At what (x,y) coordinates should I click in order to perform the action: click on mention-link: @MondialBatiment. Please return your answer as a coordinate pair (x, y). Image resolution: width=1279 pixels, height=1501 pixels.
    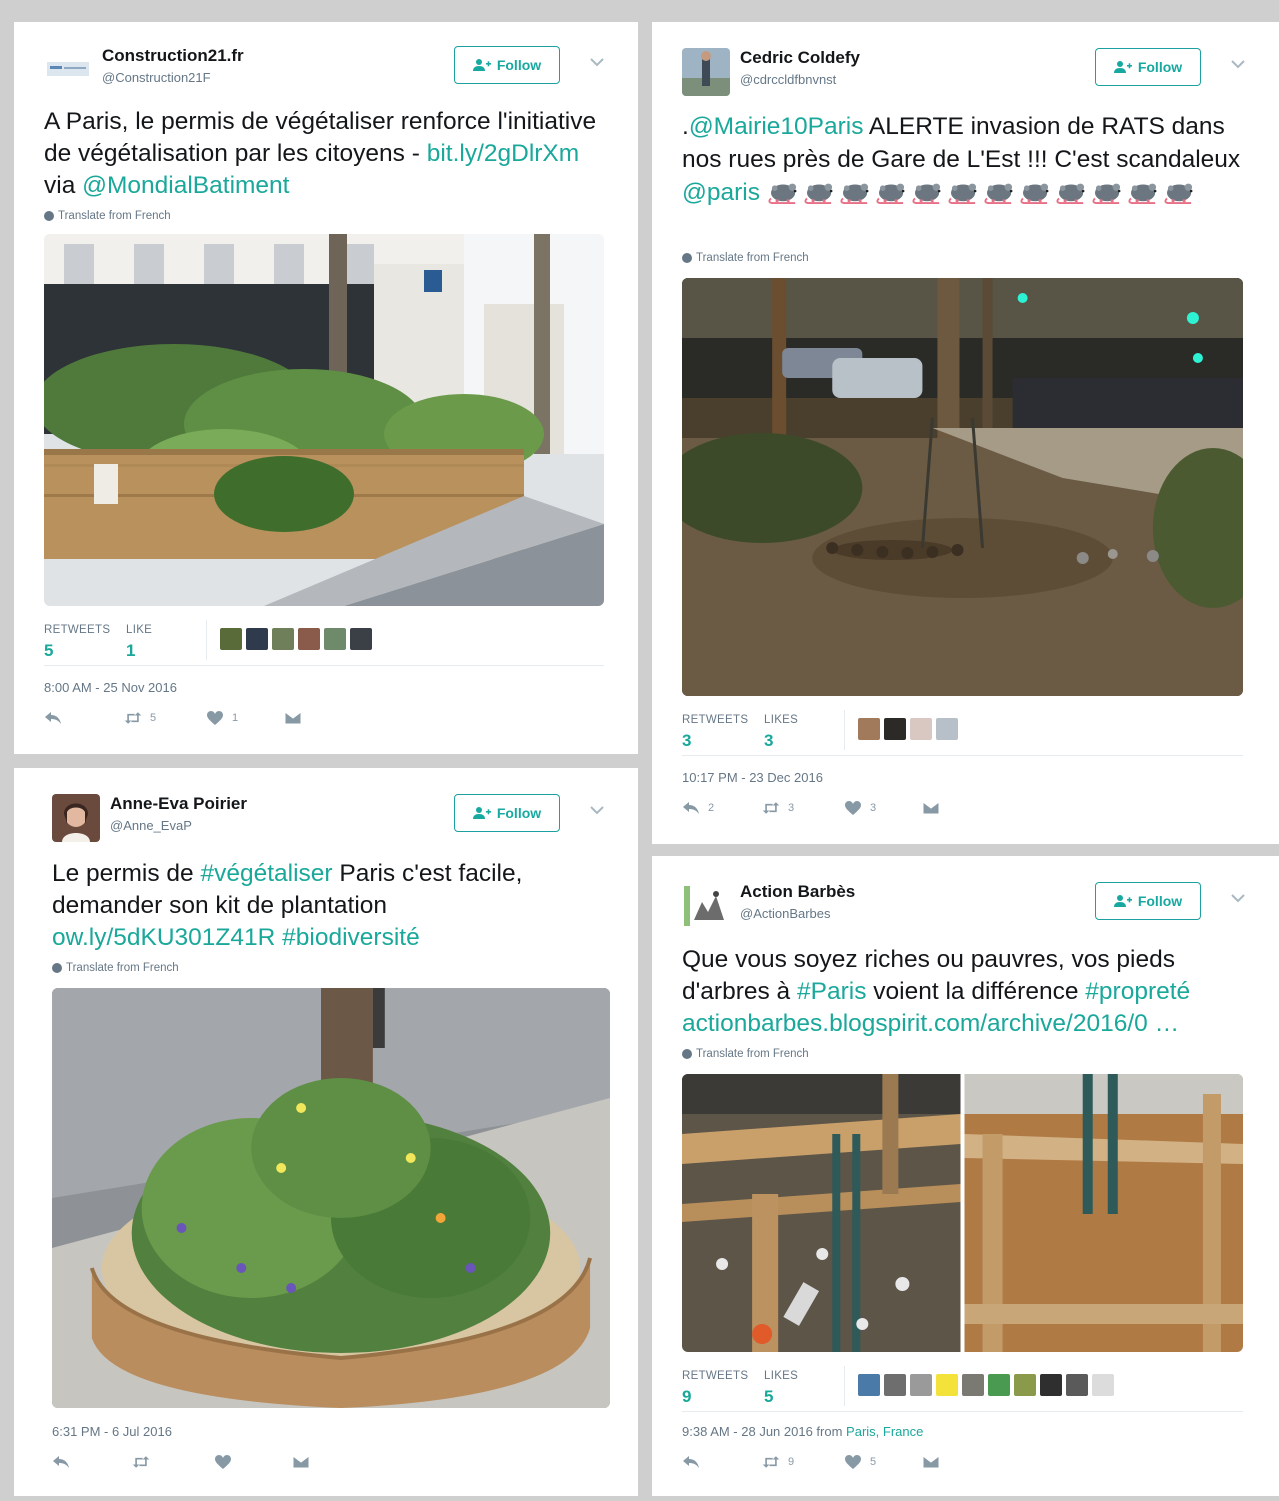
    Looking at the image, I should click on (185, 185).